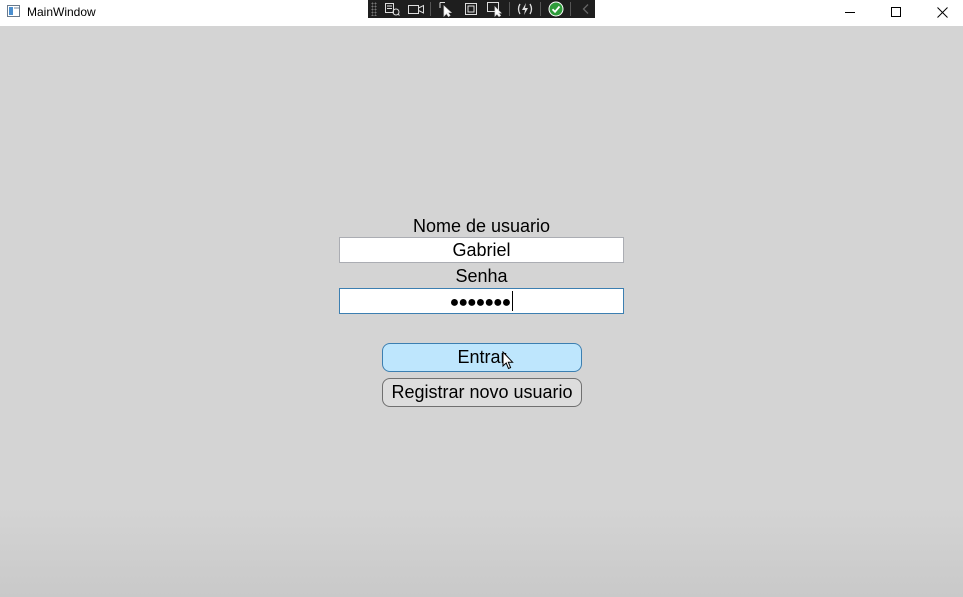  I want to click on password-input: ●●●●●●●, so click(481, 301).